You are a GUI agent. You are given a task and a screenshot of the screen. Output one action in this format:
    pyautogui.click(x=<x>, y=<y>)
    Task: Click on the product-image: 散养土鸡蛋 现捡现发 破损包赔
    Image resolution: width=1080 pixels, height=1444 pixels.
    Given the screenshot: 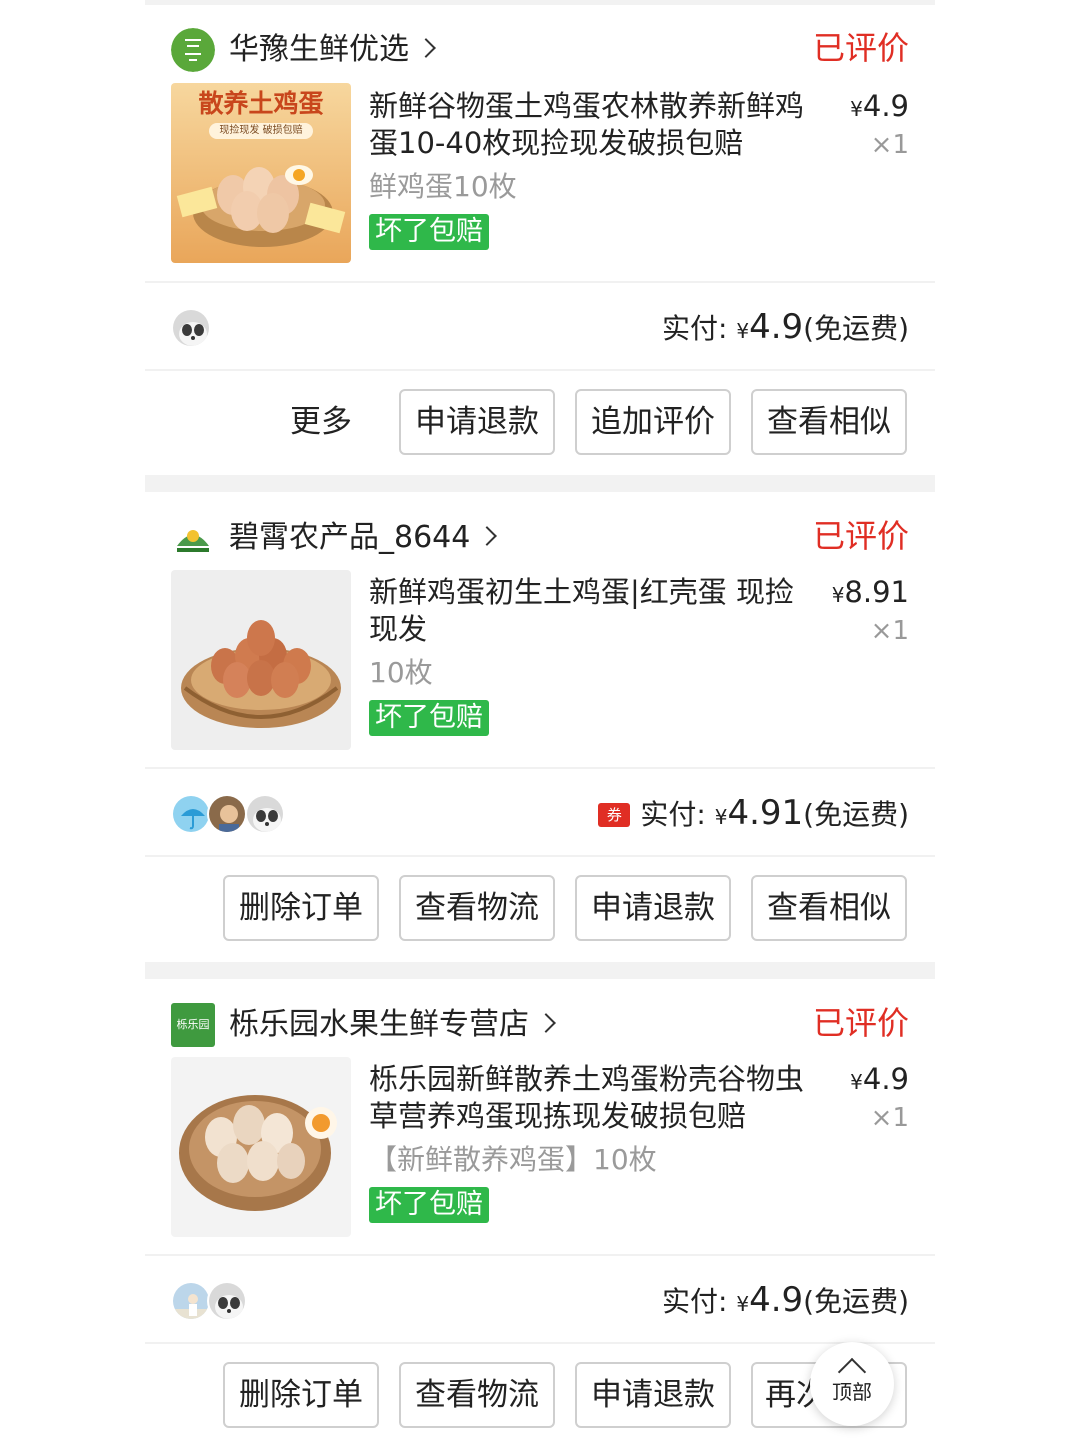 What is the action you would take?
    pyautogui.click(x=261, y=173)
    